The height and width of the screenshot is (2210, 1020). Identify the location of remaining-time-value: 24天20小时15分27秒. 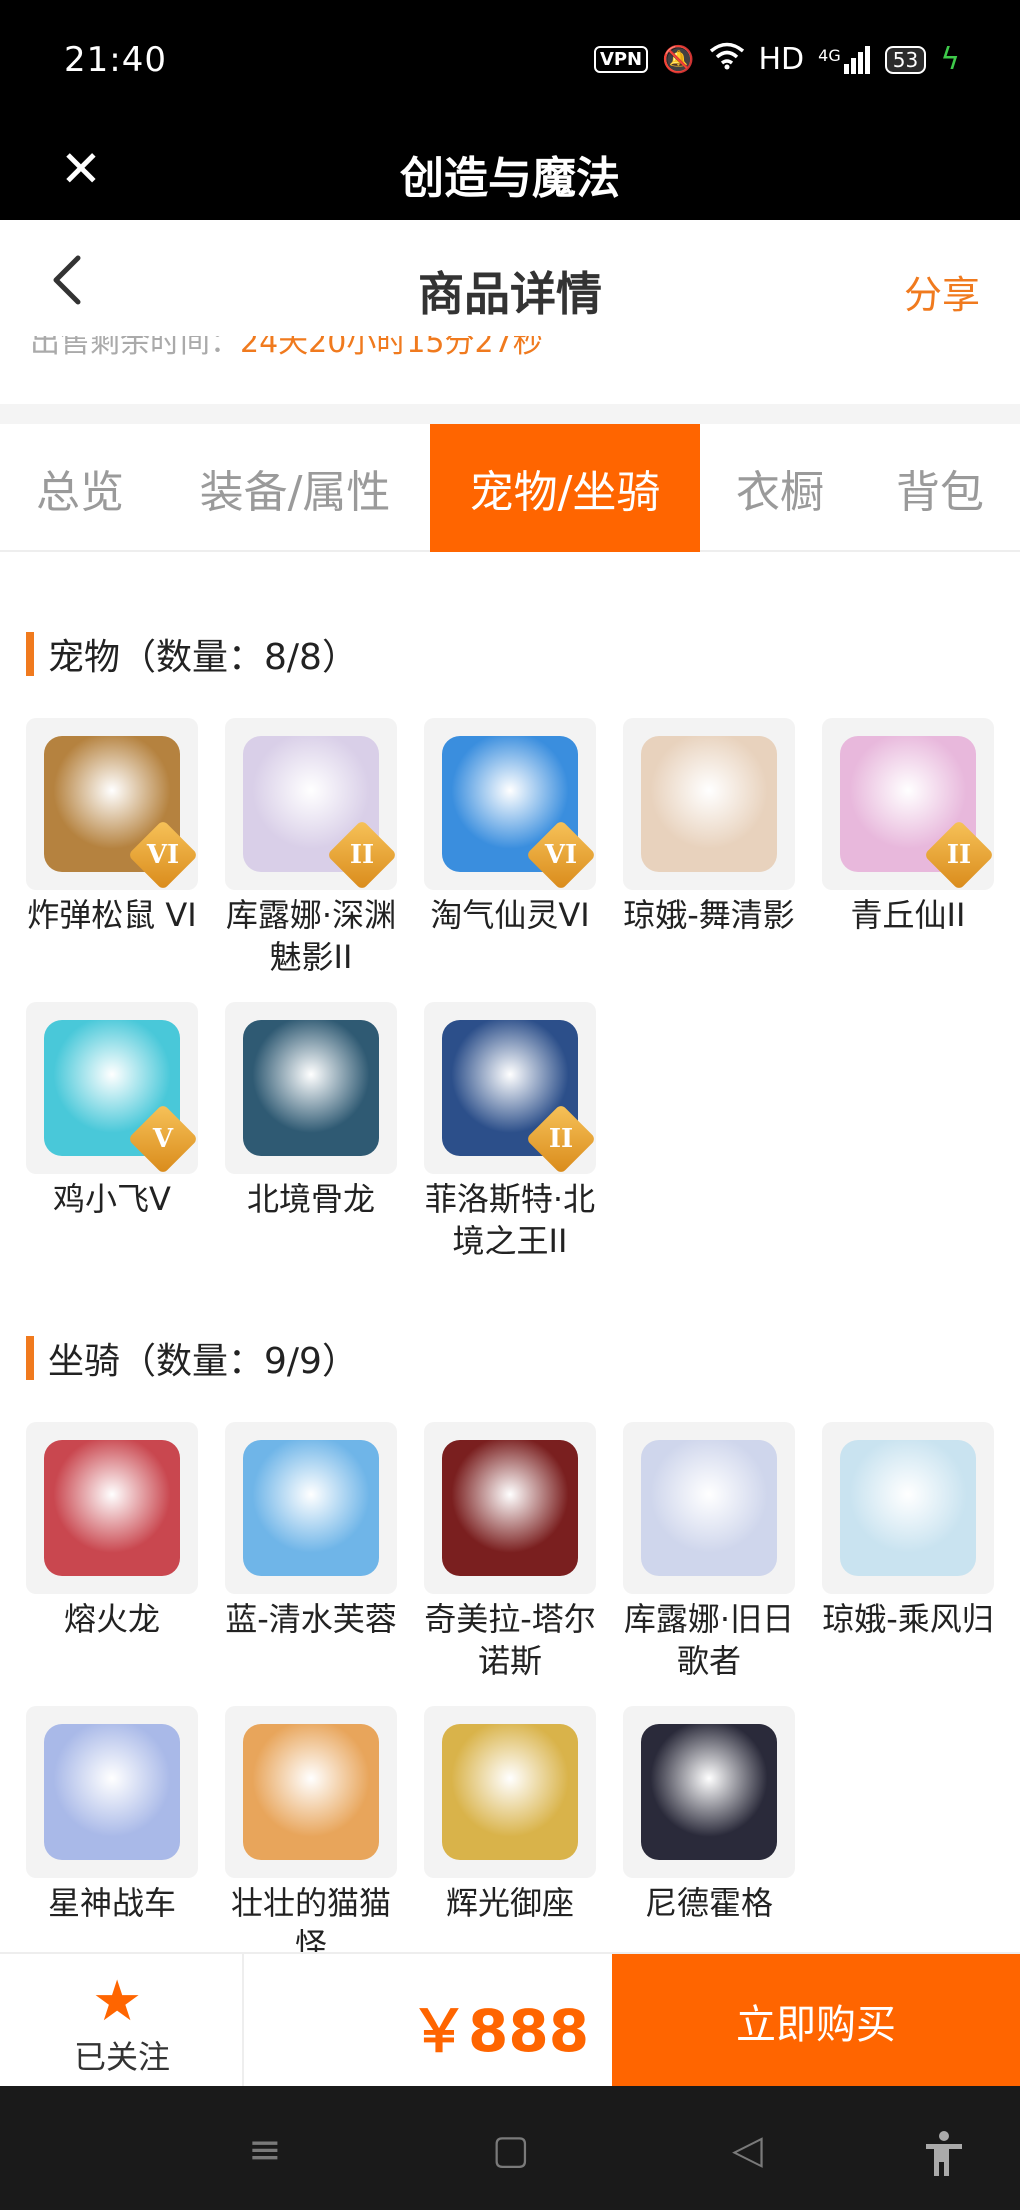
(391, 348).